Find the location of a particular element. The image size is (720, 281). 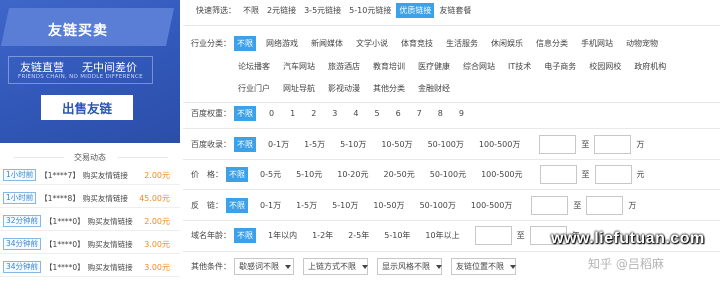

domain-age-option: 1-2年 is located at coordinates (322, 235).